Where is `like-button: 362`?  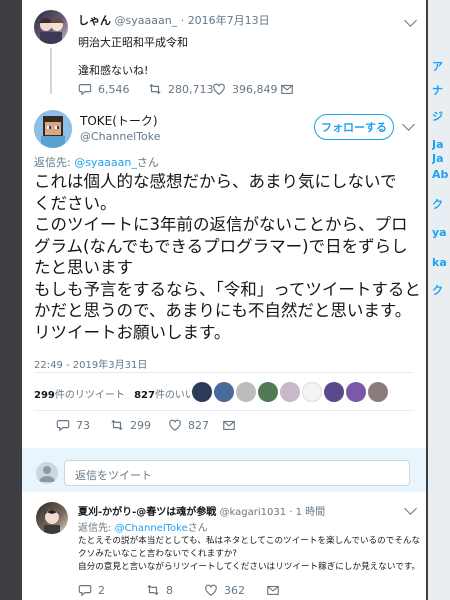
like-button: 362 is located at coordinates (224, 590).